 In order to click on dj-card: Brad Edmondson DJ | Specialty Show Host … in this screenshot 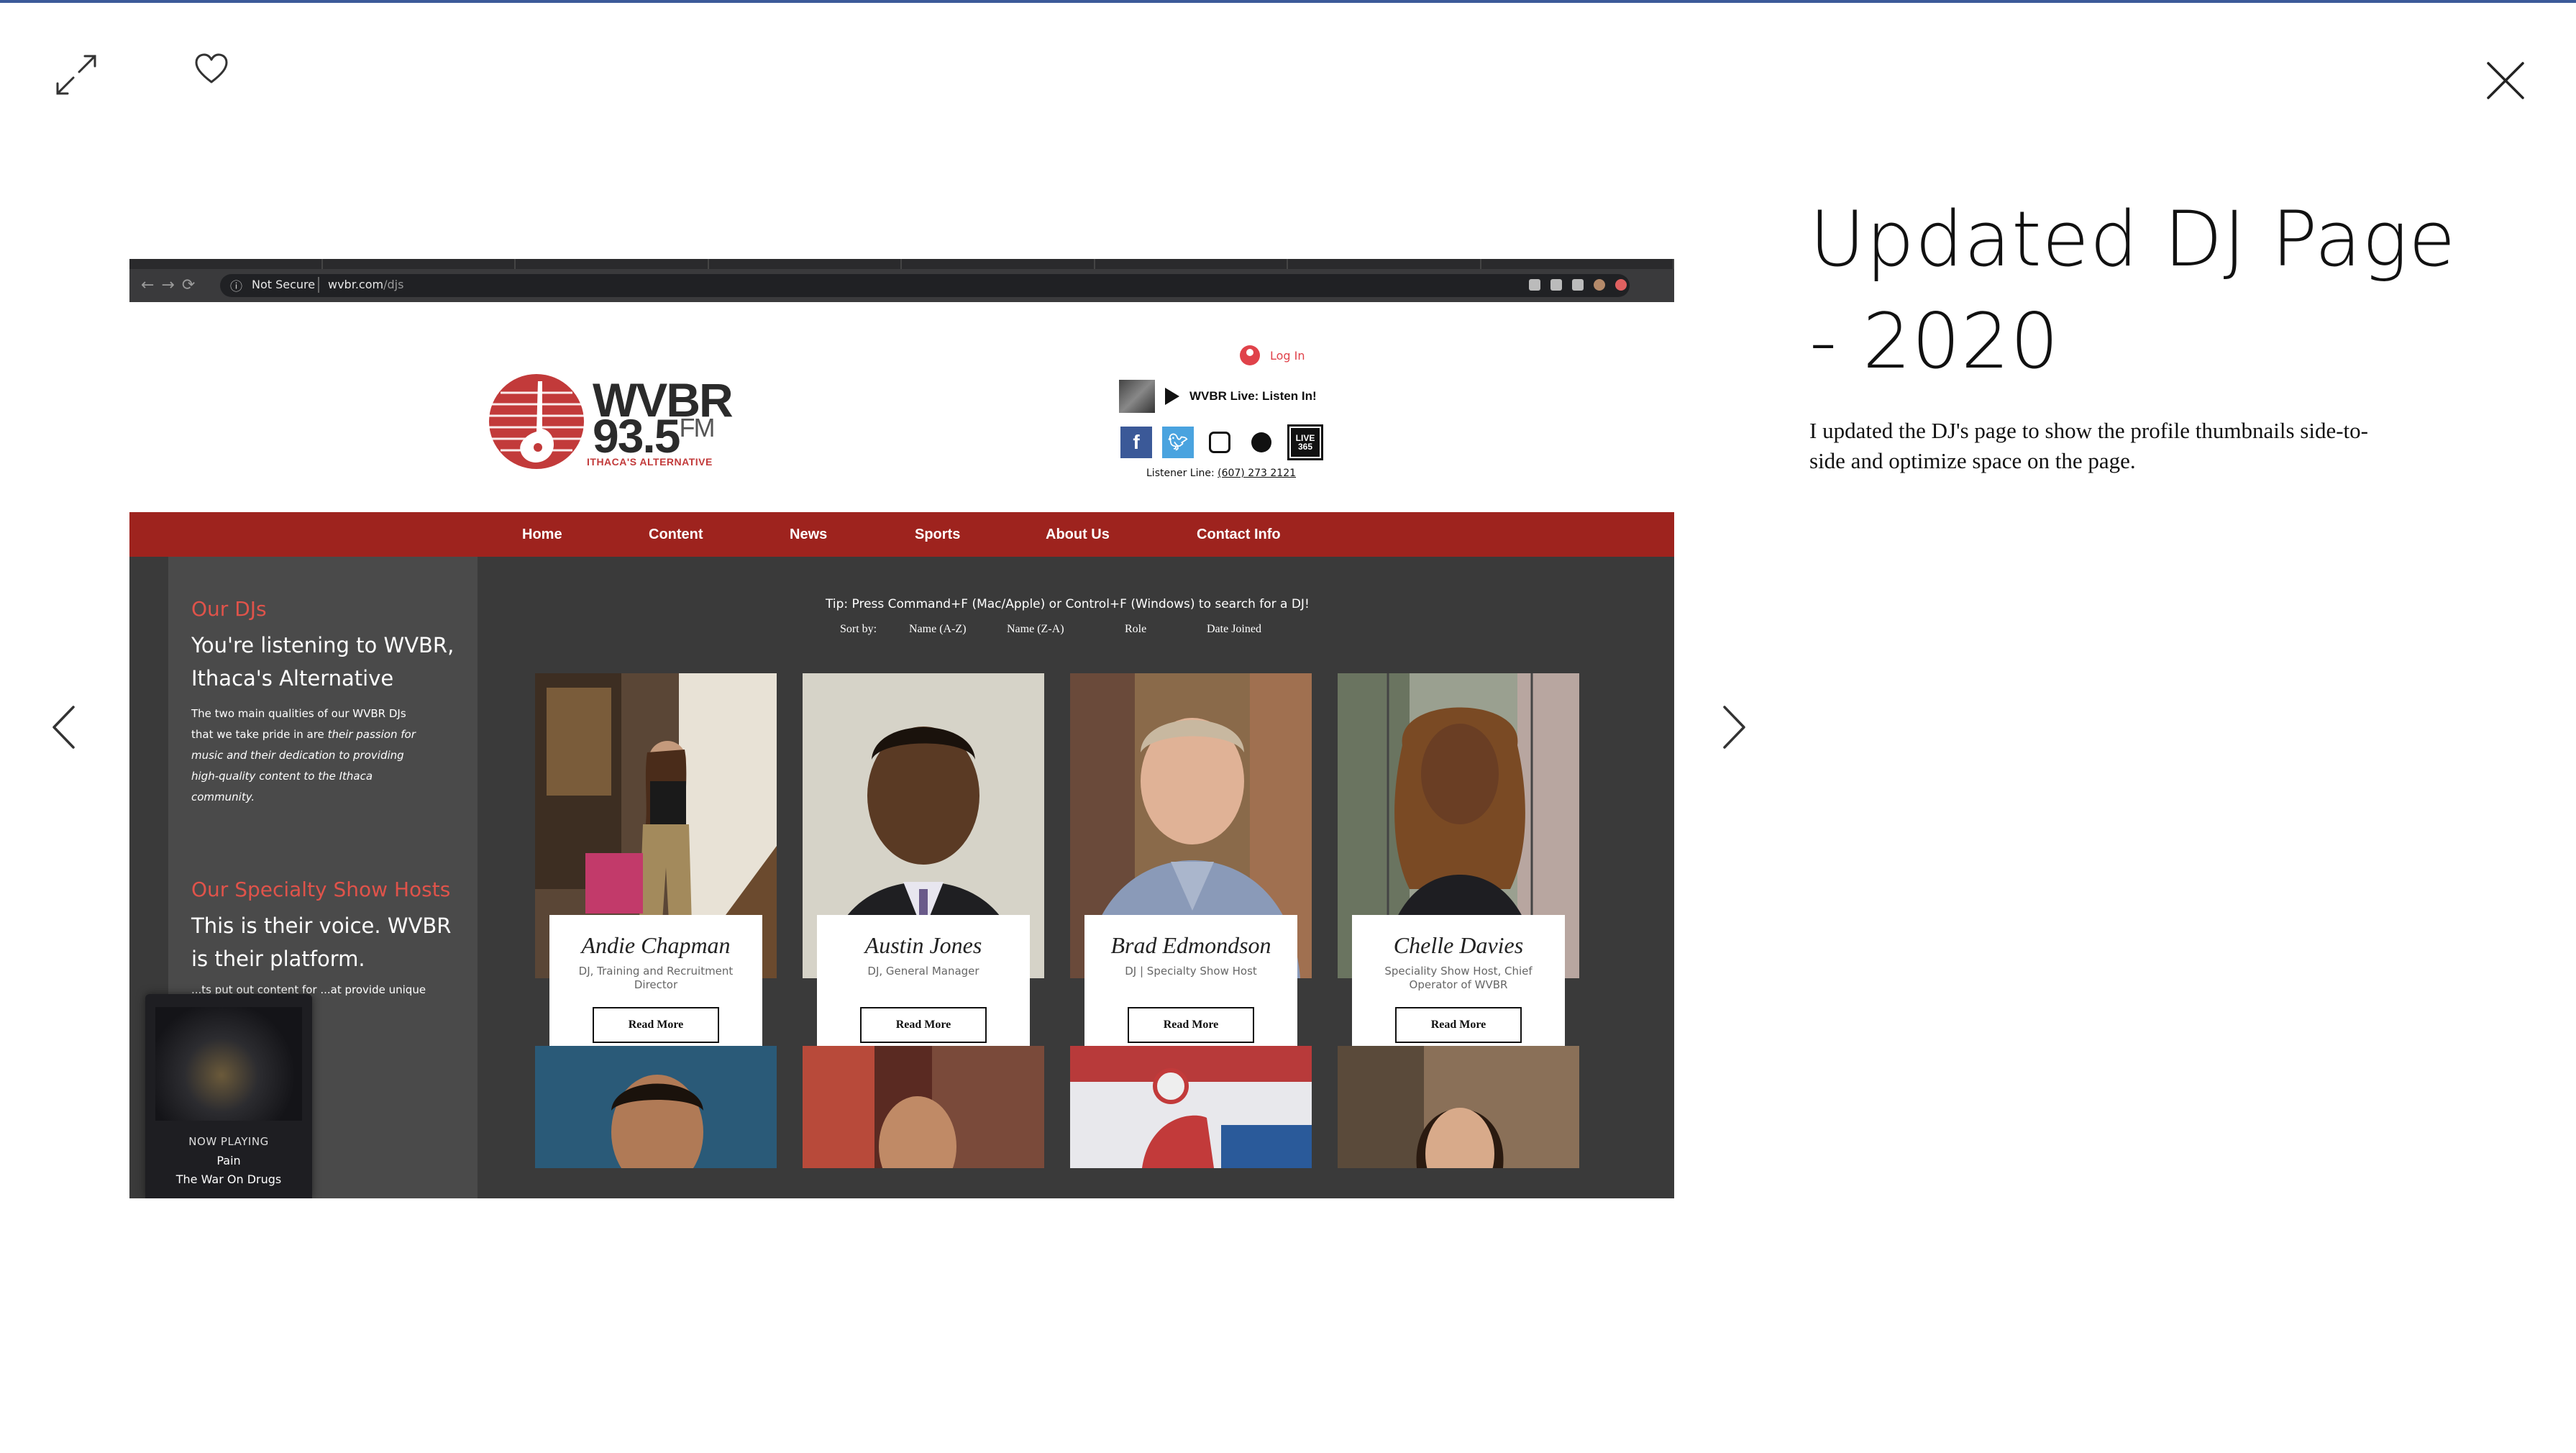, I will do `click(1190, 987)`.